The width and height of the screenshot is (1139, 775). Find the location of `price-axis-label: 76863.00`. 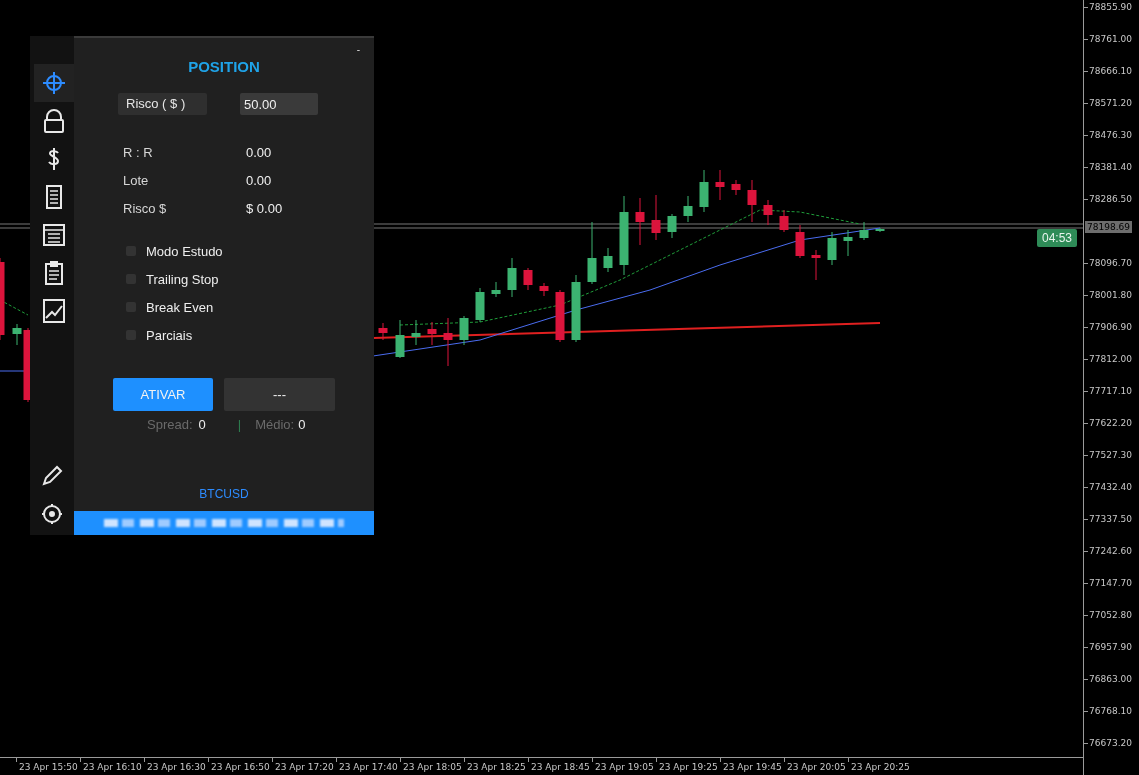

price-axis-label: 76863.00 is located at coordinates (1108, 679).